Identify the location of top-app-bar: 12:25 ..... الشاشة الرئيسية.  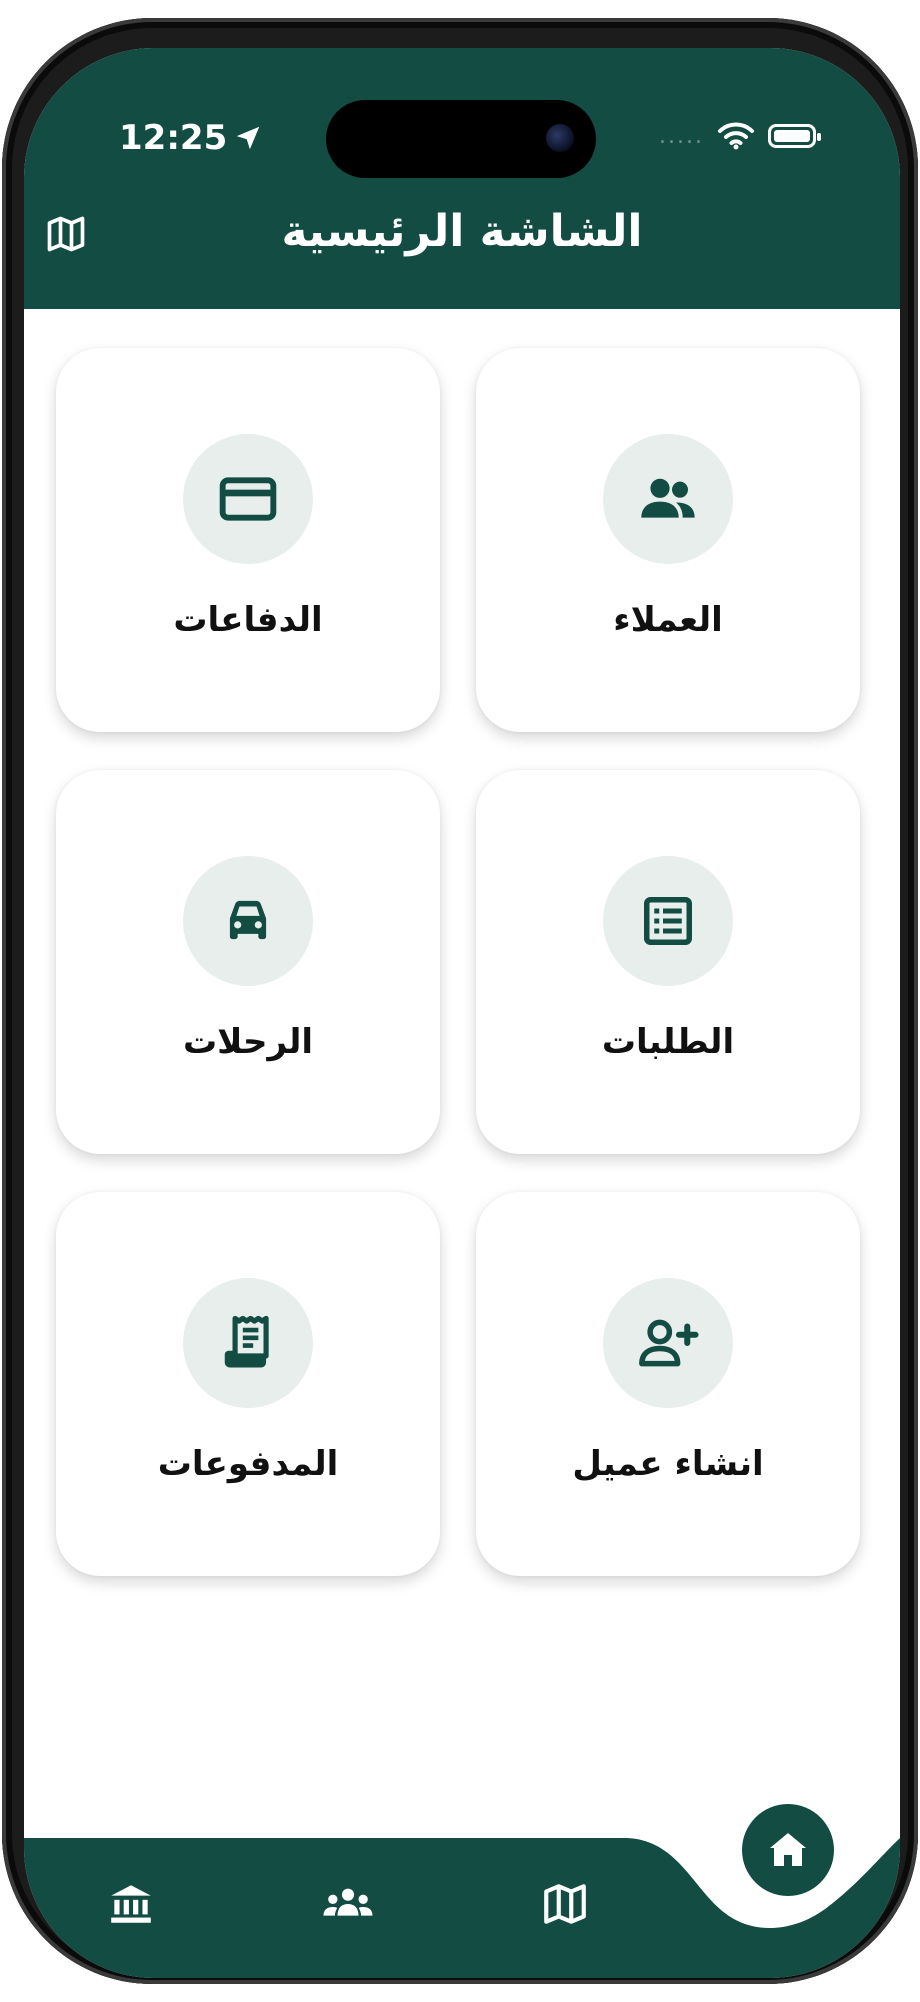
(462, 178).